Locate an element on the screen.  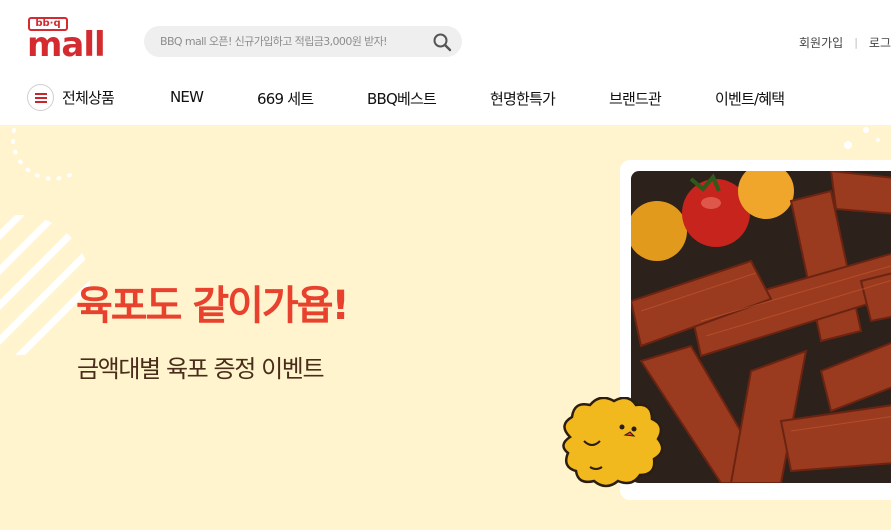
signup-link: 회원가입 is located at coordinates (821, 42).